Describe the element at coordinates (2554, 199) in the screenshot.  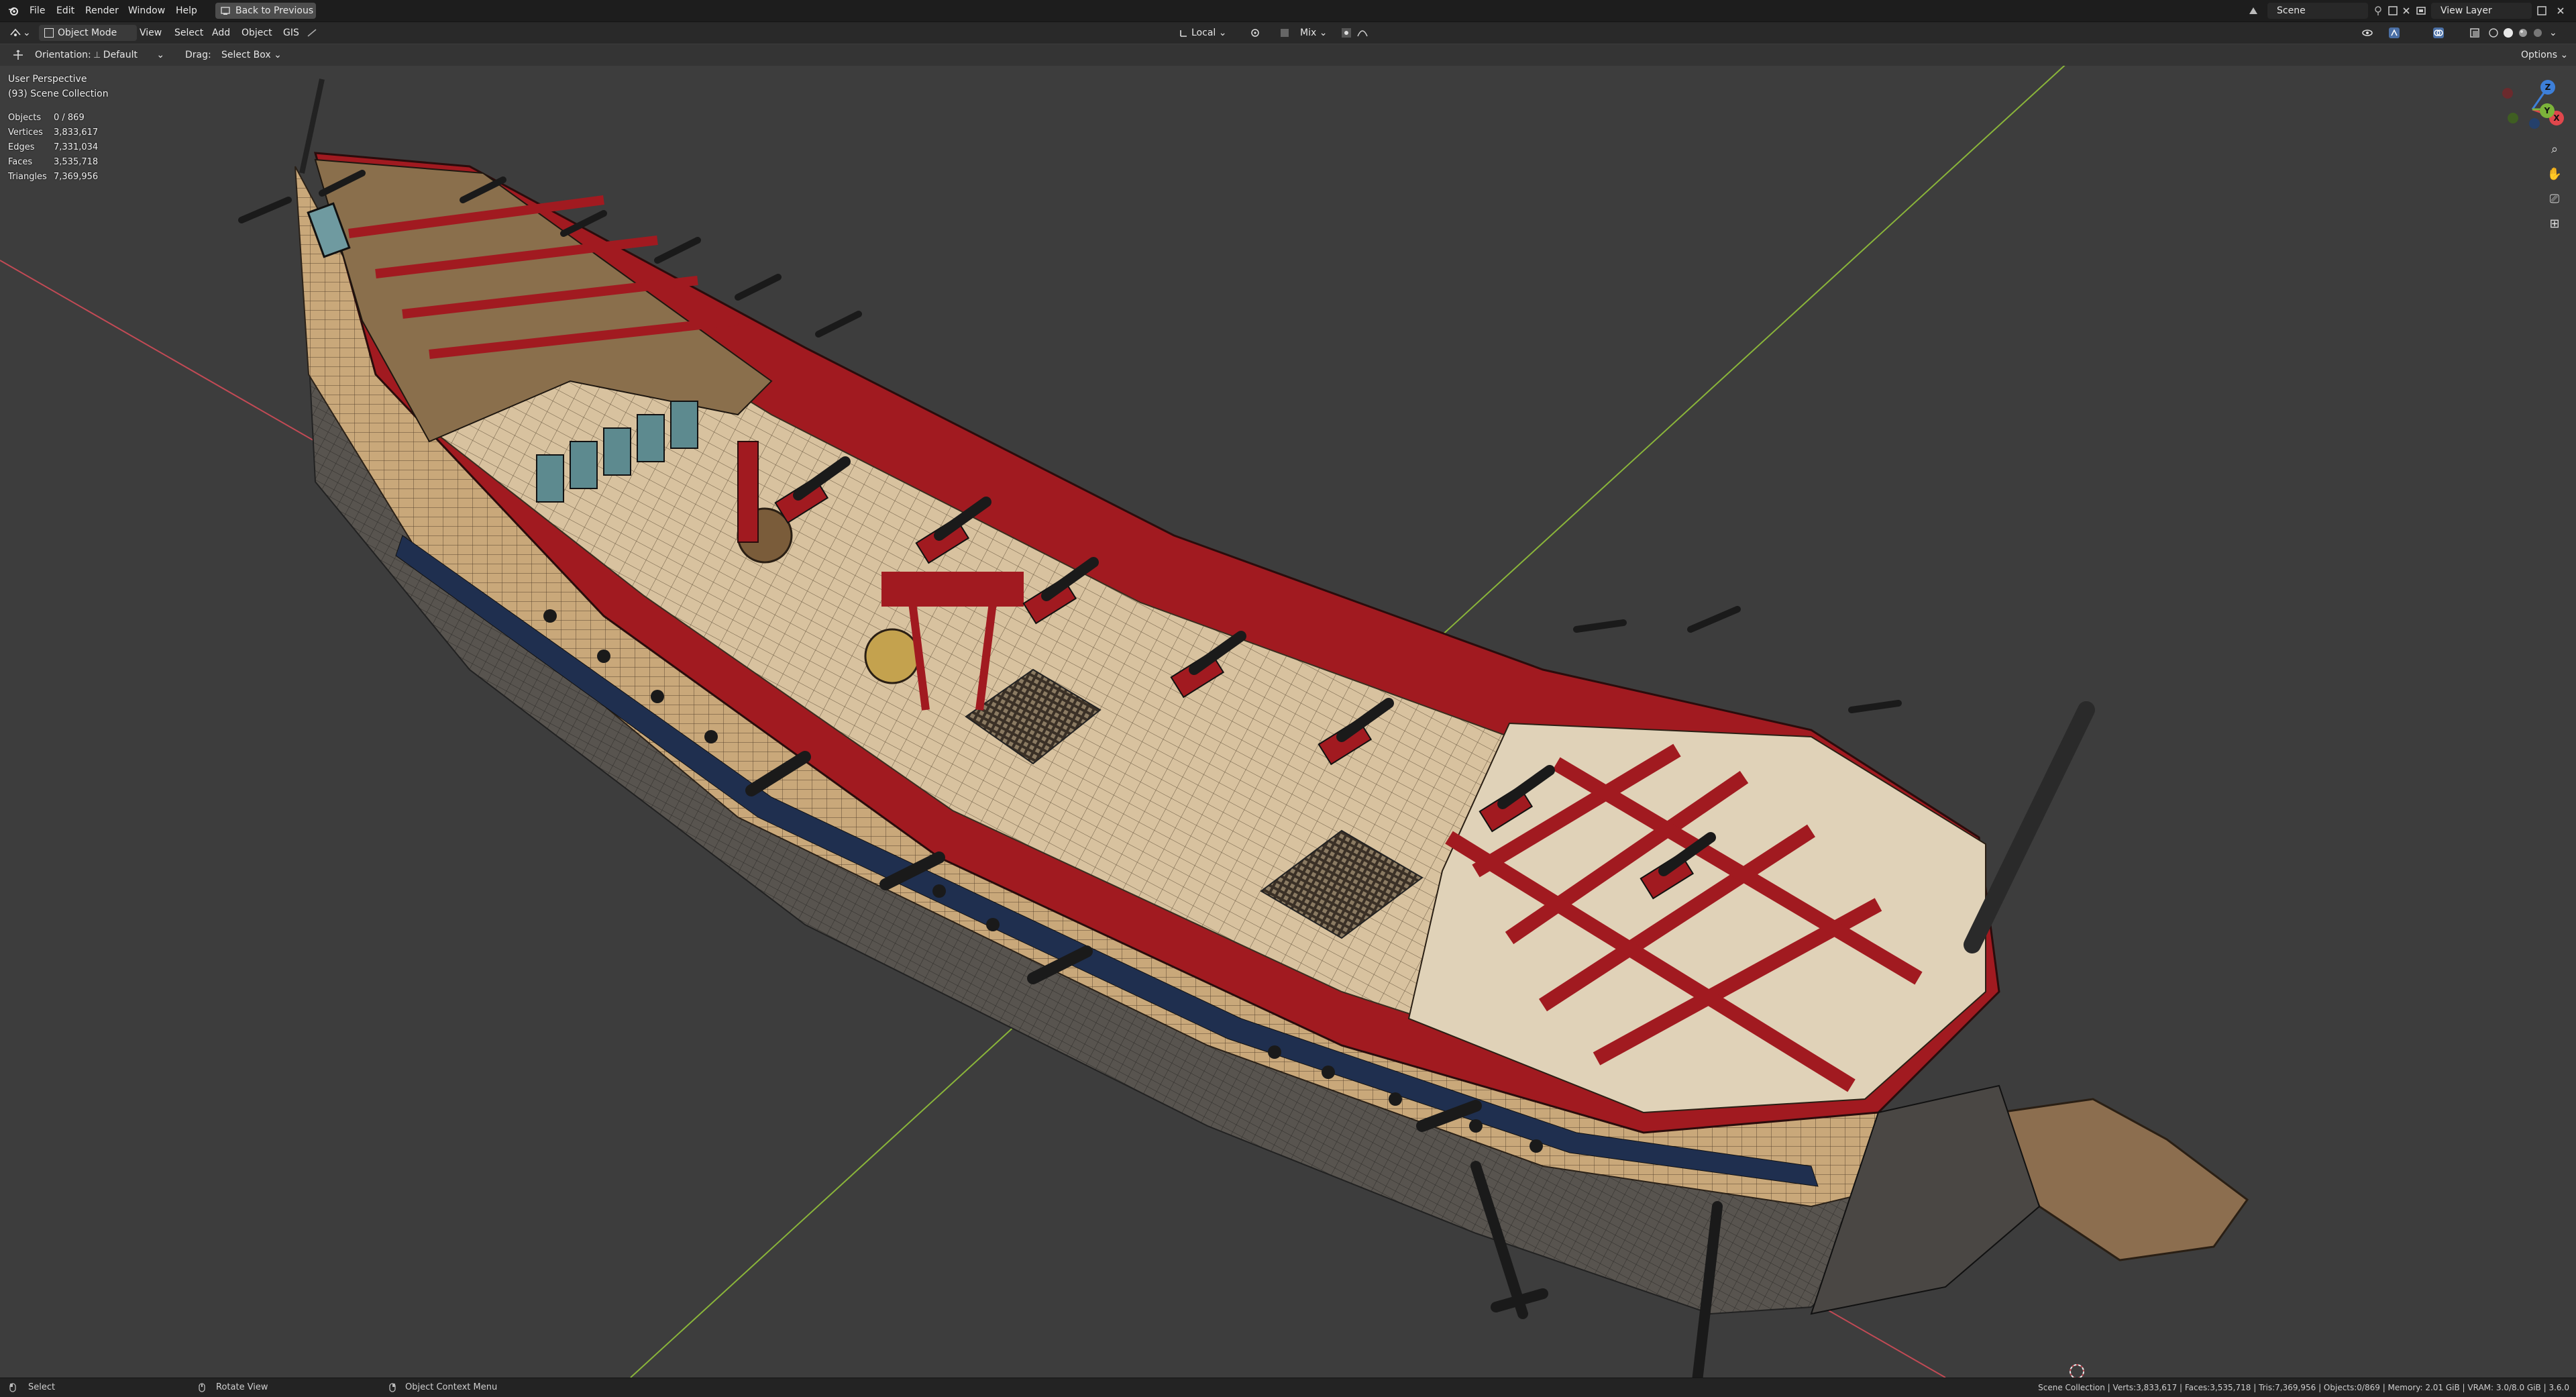
I see `camera-view-icon: ⎚` at that location.